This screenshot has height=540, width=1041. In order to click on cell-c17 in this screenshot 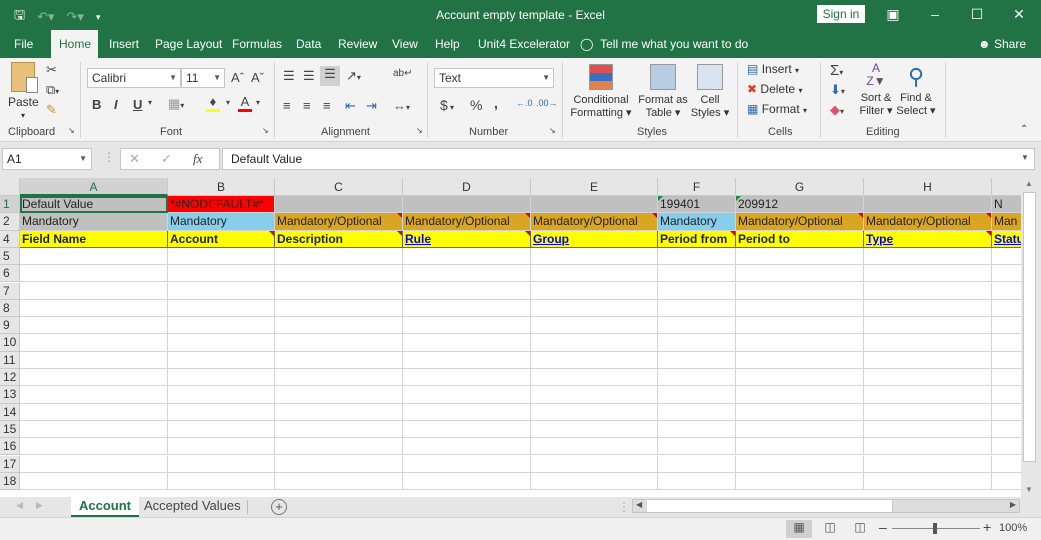, I will do `click(339, 464)`.